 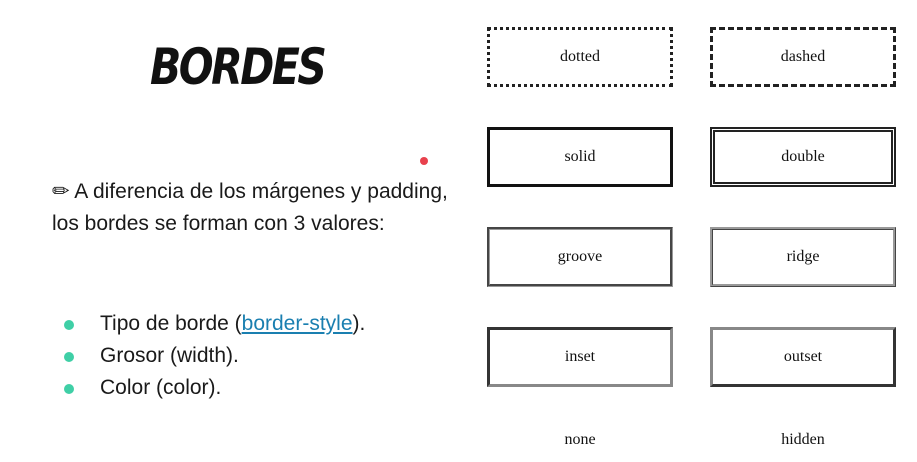 I want to click on border-example-double: double, so click(x=803, y=157).